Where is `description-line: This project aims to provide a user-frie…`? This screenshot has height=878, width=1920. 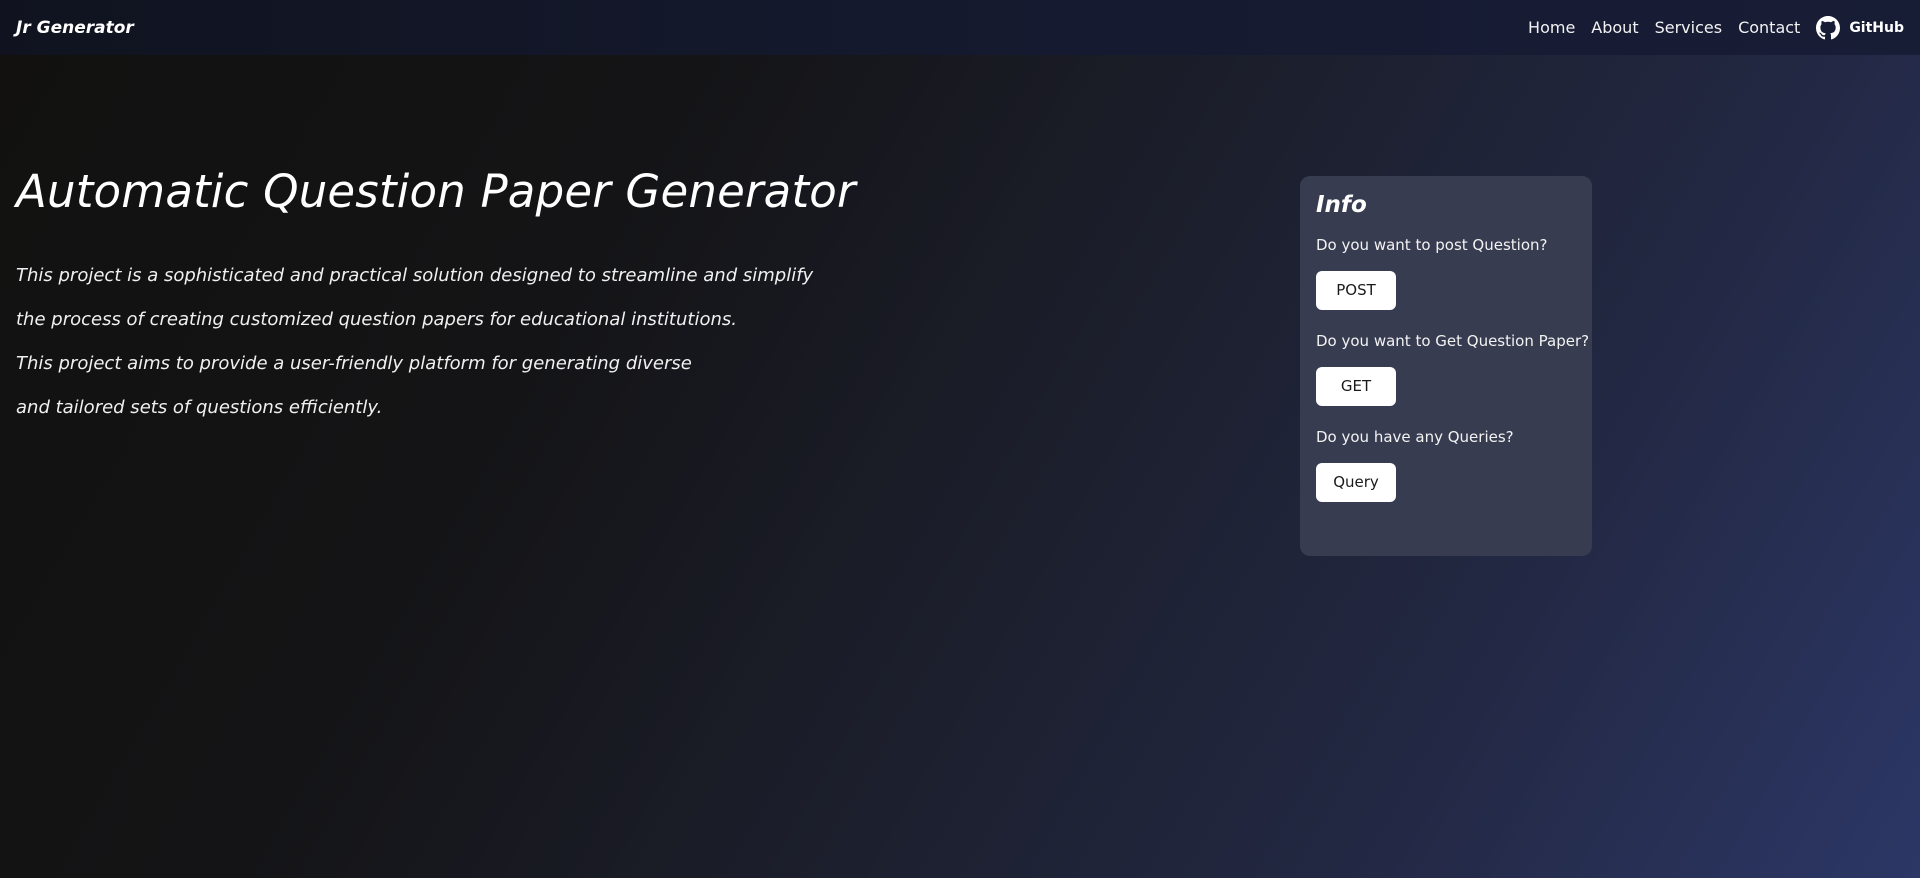 description-line: This project aims to provide a user-frie… is located at coordinates (354, 363).